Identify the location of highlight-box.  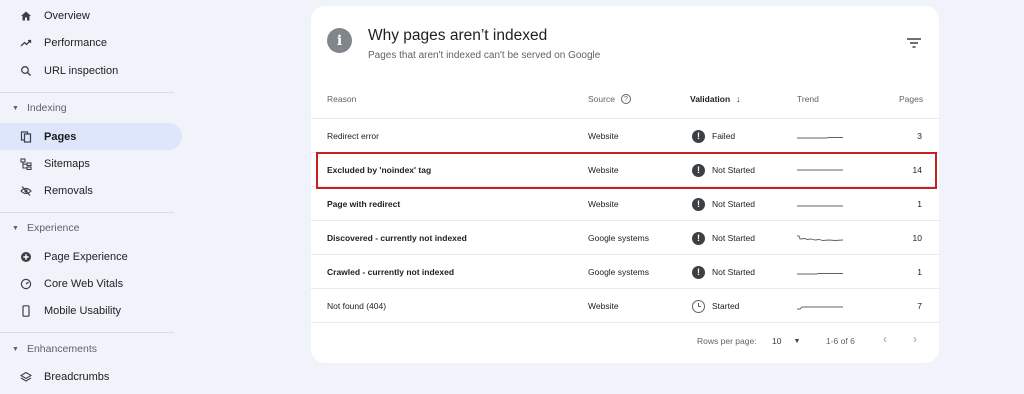
(626, 170).